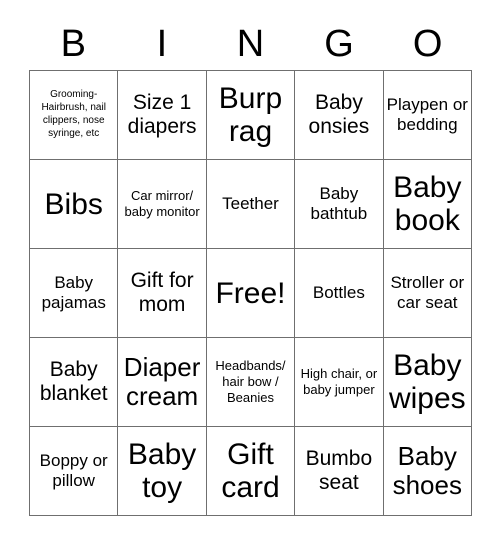  I want to click on bingo-cell-label: Baby onsies, so click(339, 114).